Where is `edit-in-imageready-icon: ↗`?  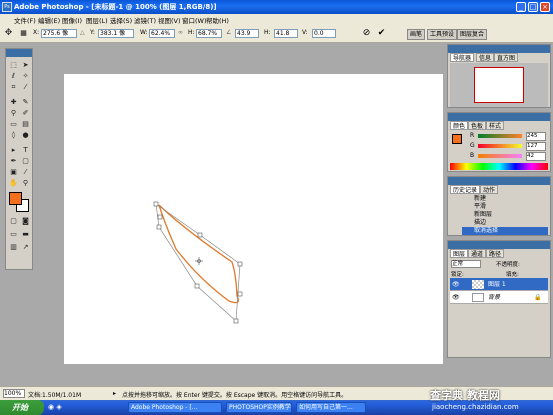
edit-in-imageready-icon: ↗ is located at coordinates (25, 247).